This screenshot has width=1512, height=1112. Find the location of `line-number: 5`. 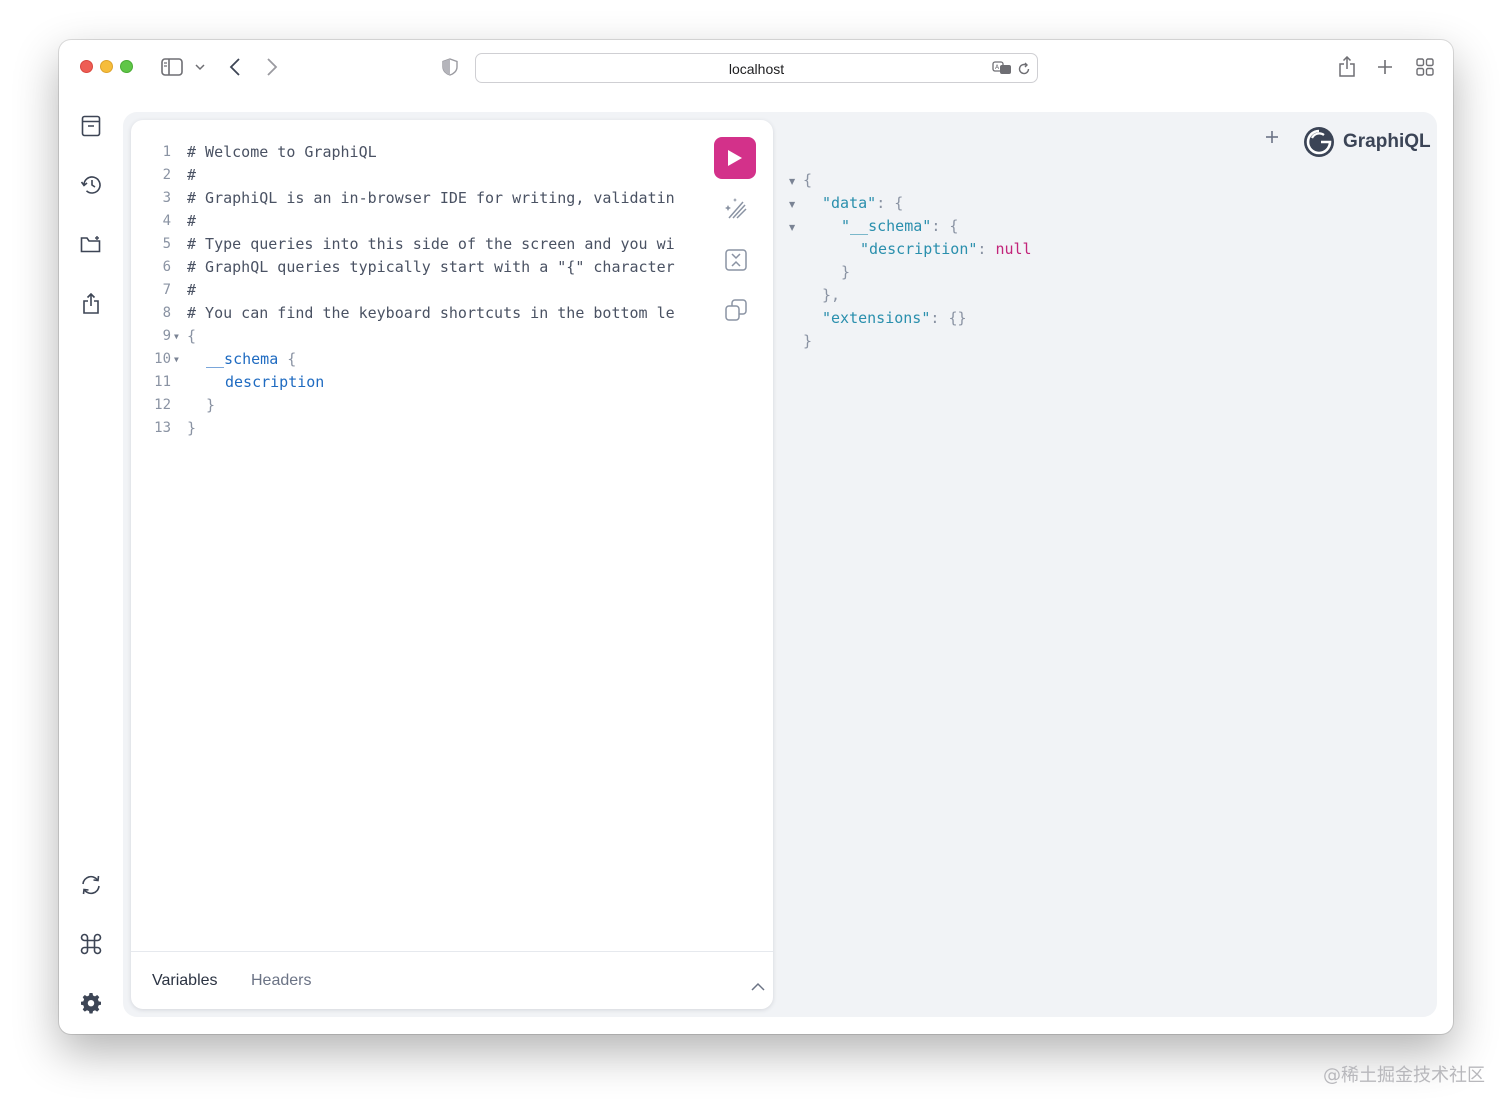

line-number: 5 is located at coordinates (166, 244).